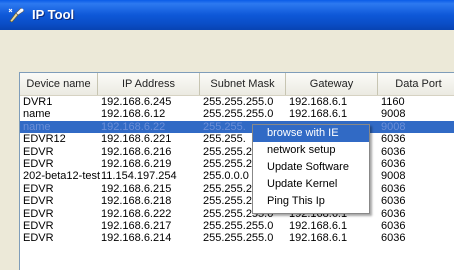 This screenshot has height=270, width=454. What do you see at coordinates (44, 139) in the screenshot?
I see `device-name-cell: EDVR12` at bounding box center [44, 139].